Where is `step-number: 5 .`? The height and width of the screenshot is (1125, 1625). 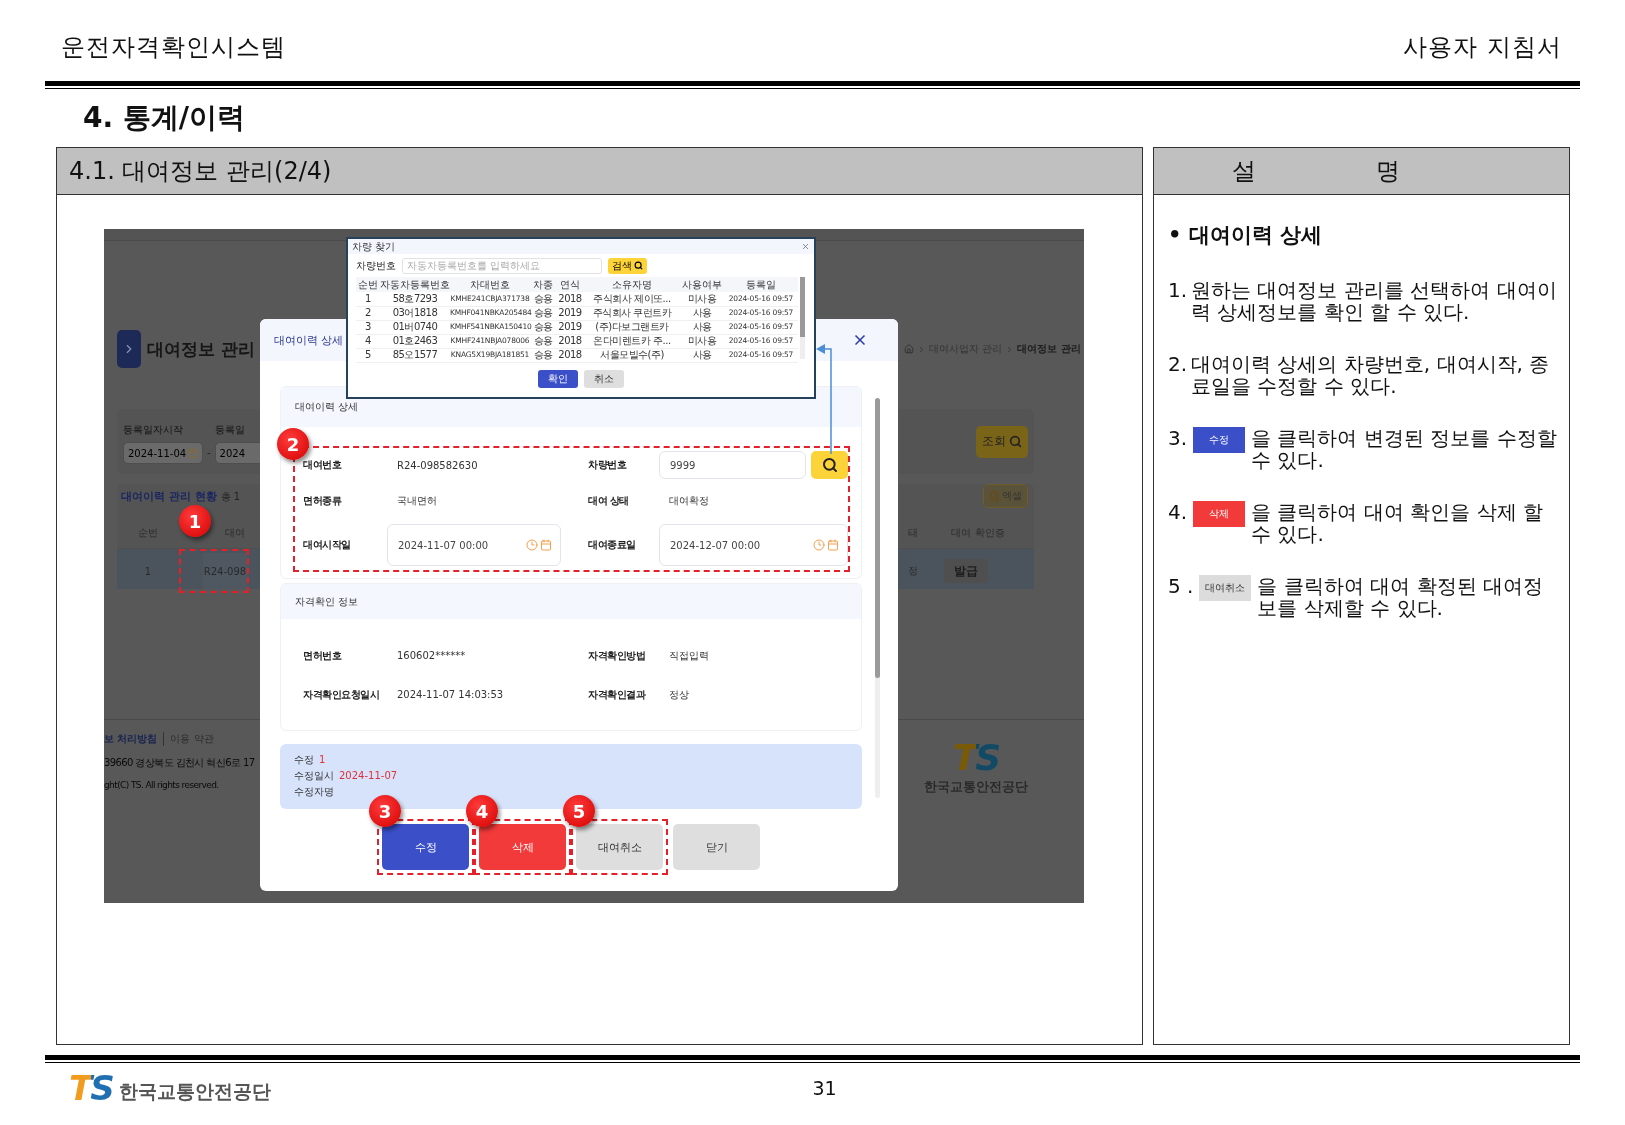 step-number: 5 . is located at coordinates (1181, 586).